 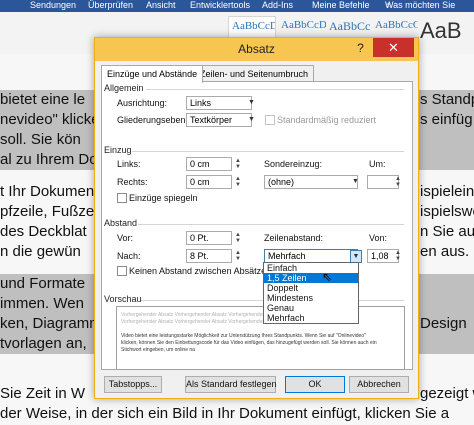 I want to click on links-input: 0 cm, so click(x=209, y=164).